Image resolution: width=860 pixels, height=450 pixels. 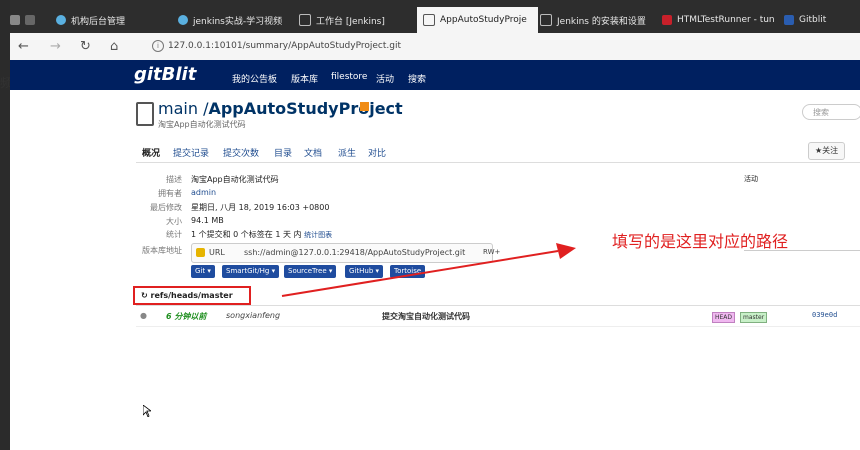 I want to click on annotation-arrow, so click(x=428, y=270).